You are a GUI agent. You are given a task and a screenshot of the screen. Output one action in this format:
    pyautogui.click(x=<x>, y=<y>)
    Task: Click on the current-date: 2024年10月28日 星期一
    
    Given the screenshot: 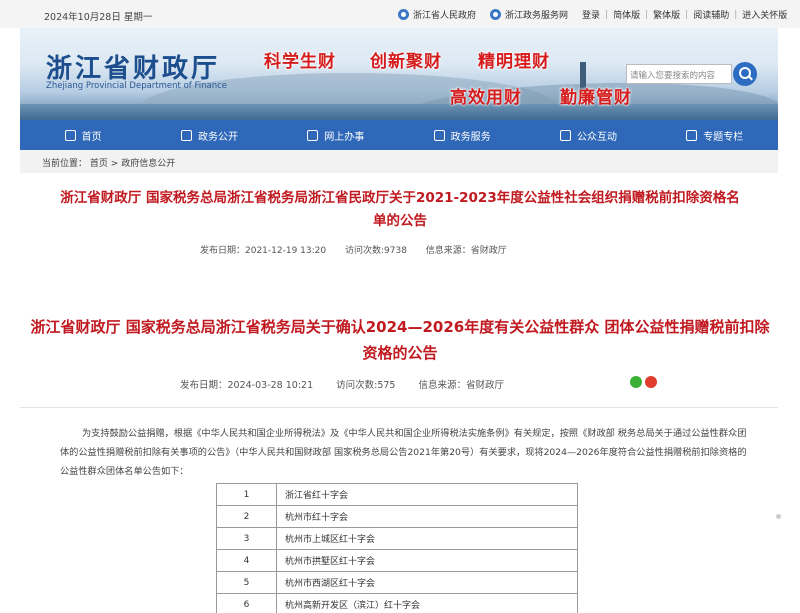 What is the action you would take?
    pyautogui.click(x=98, y=17)
    